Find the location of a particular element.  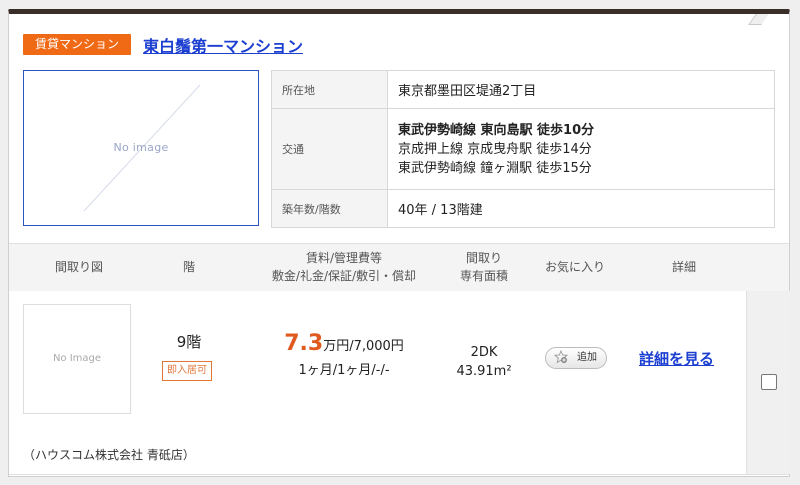

col-layout: 間取り 専有面積 is located at coordinates (484, 267).